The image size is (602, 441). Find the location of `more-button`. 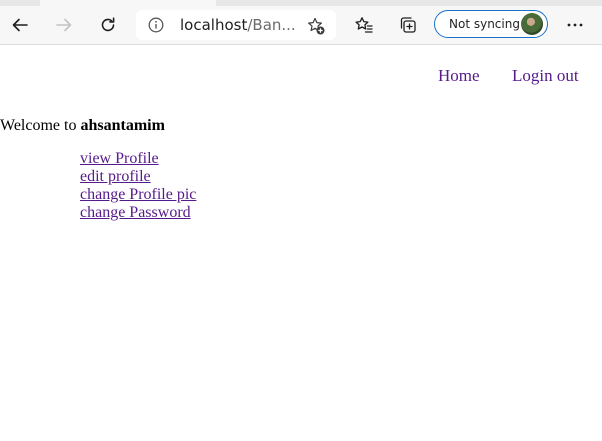

more-button is located at coordinates (575, 25).